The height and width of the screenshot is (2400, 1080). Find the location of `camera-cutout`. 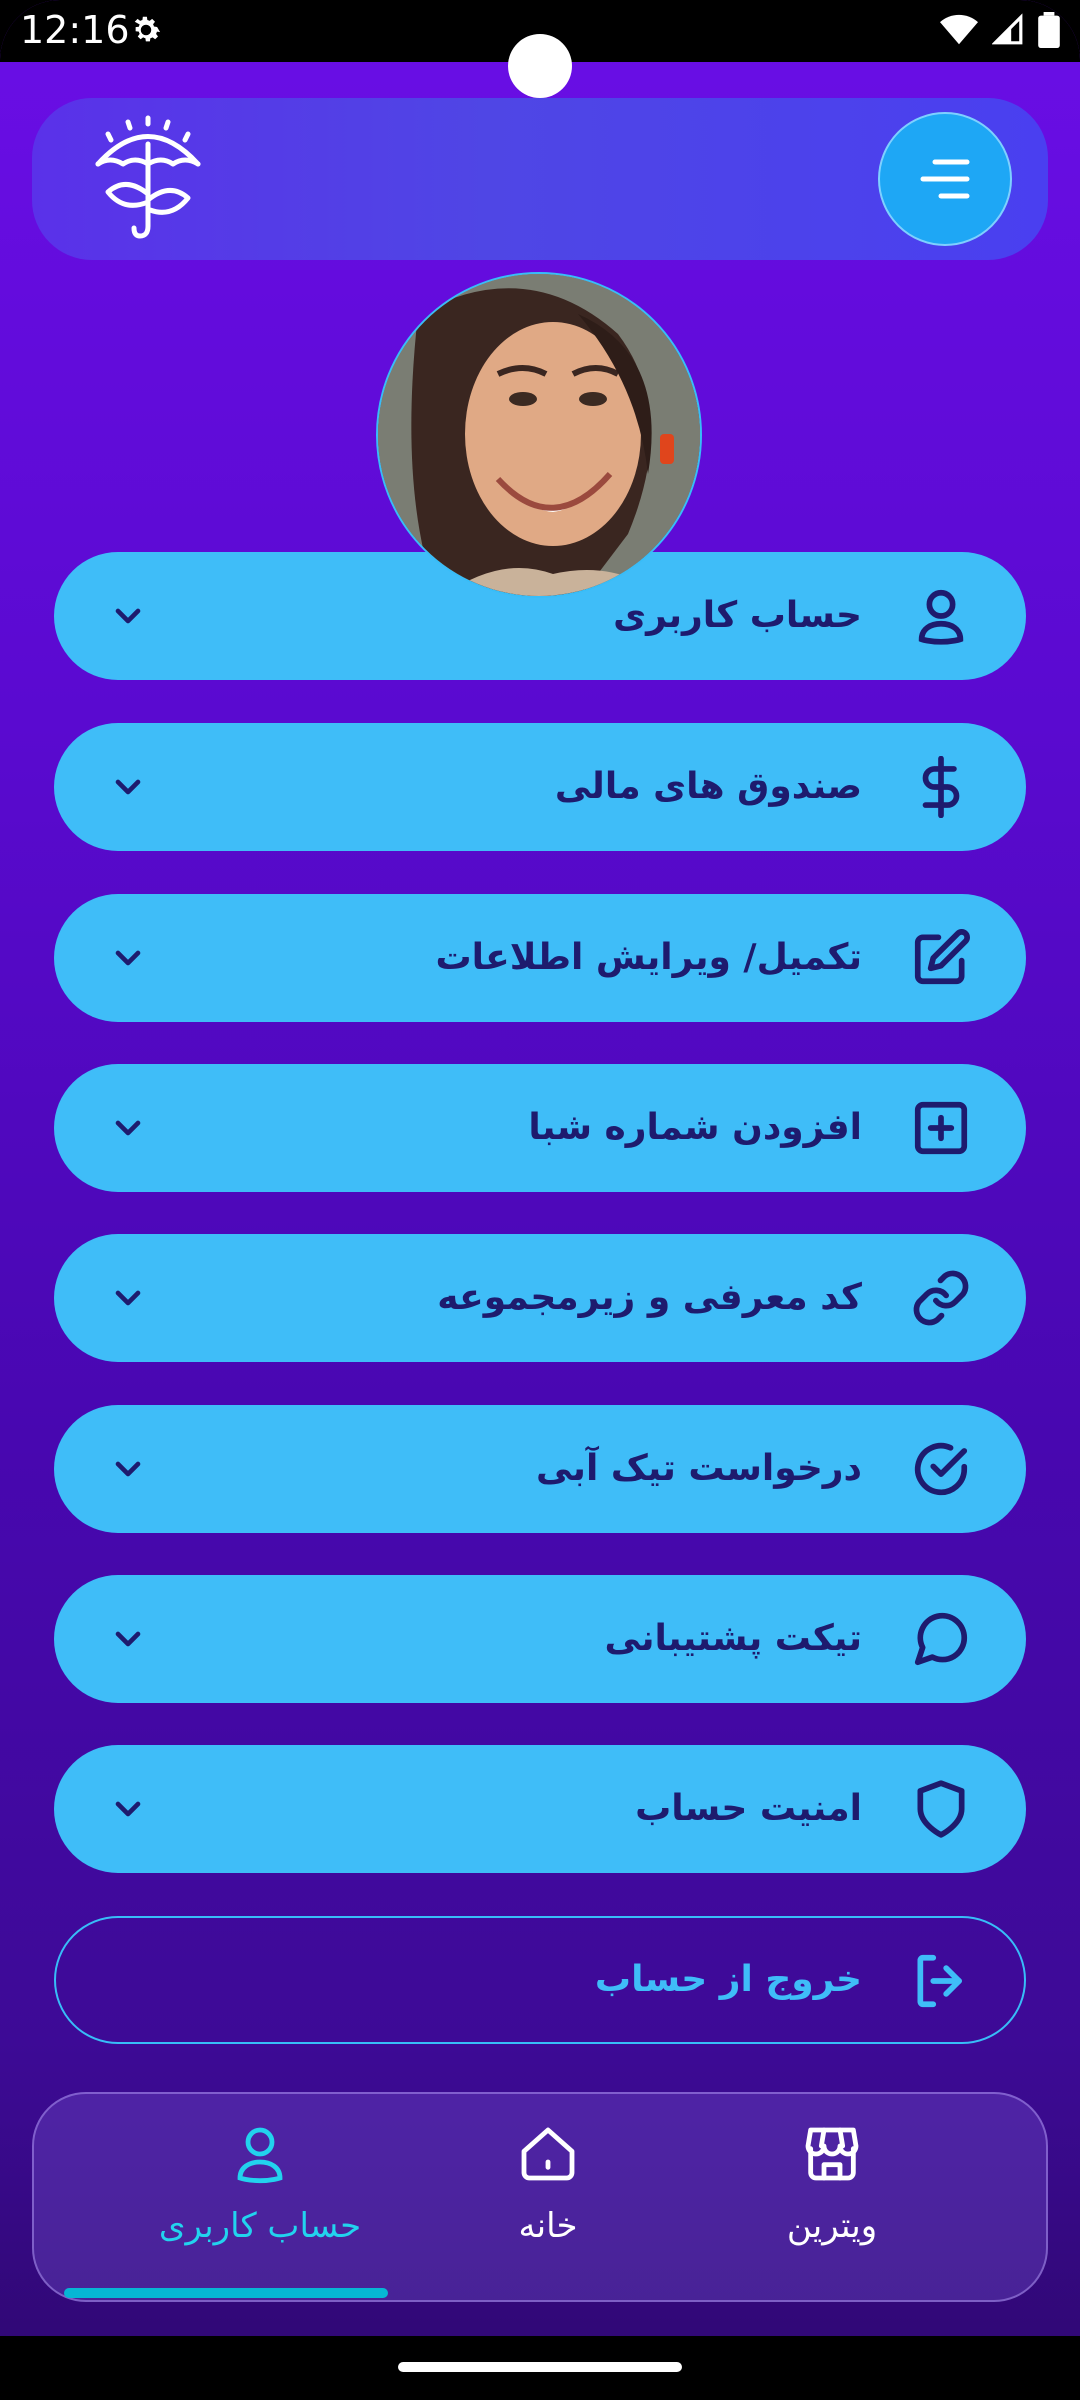

camera-cutout is located at coordinates (540, 66).